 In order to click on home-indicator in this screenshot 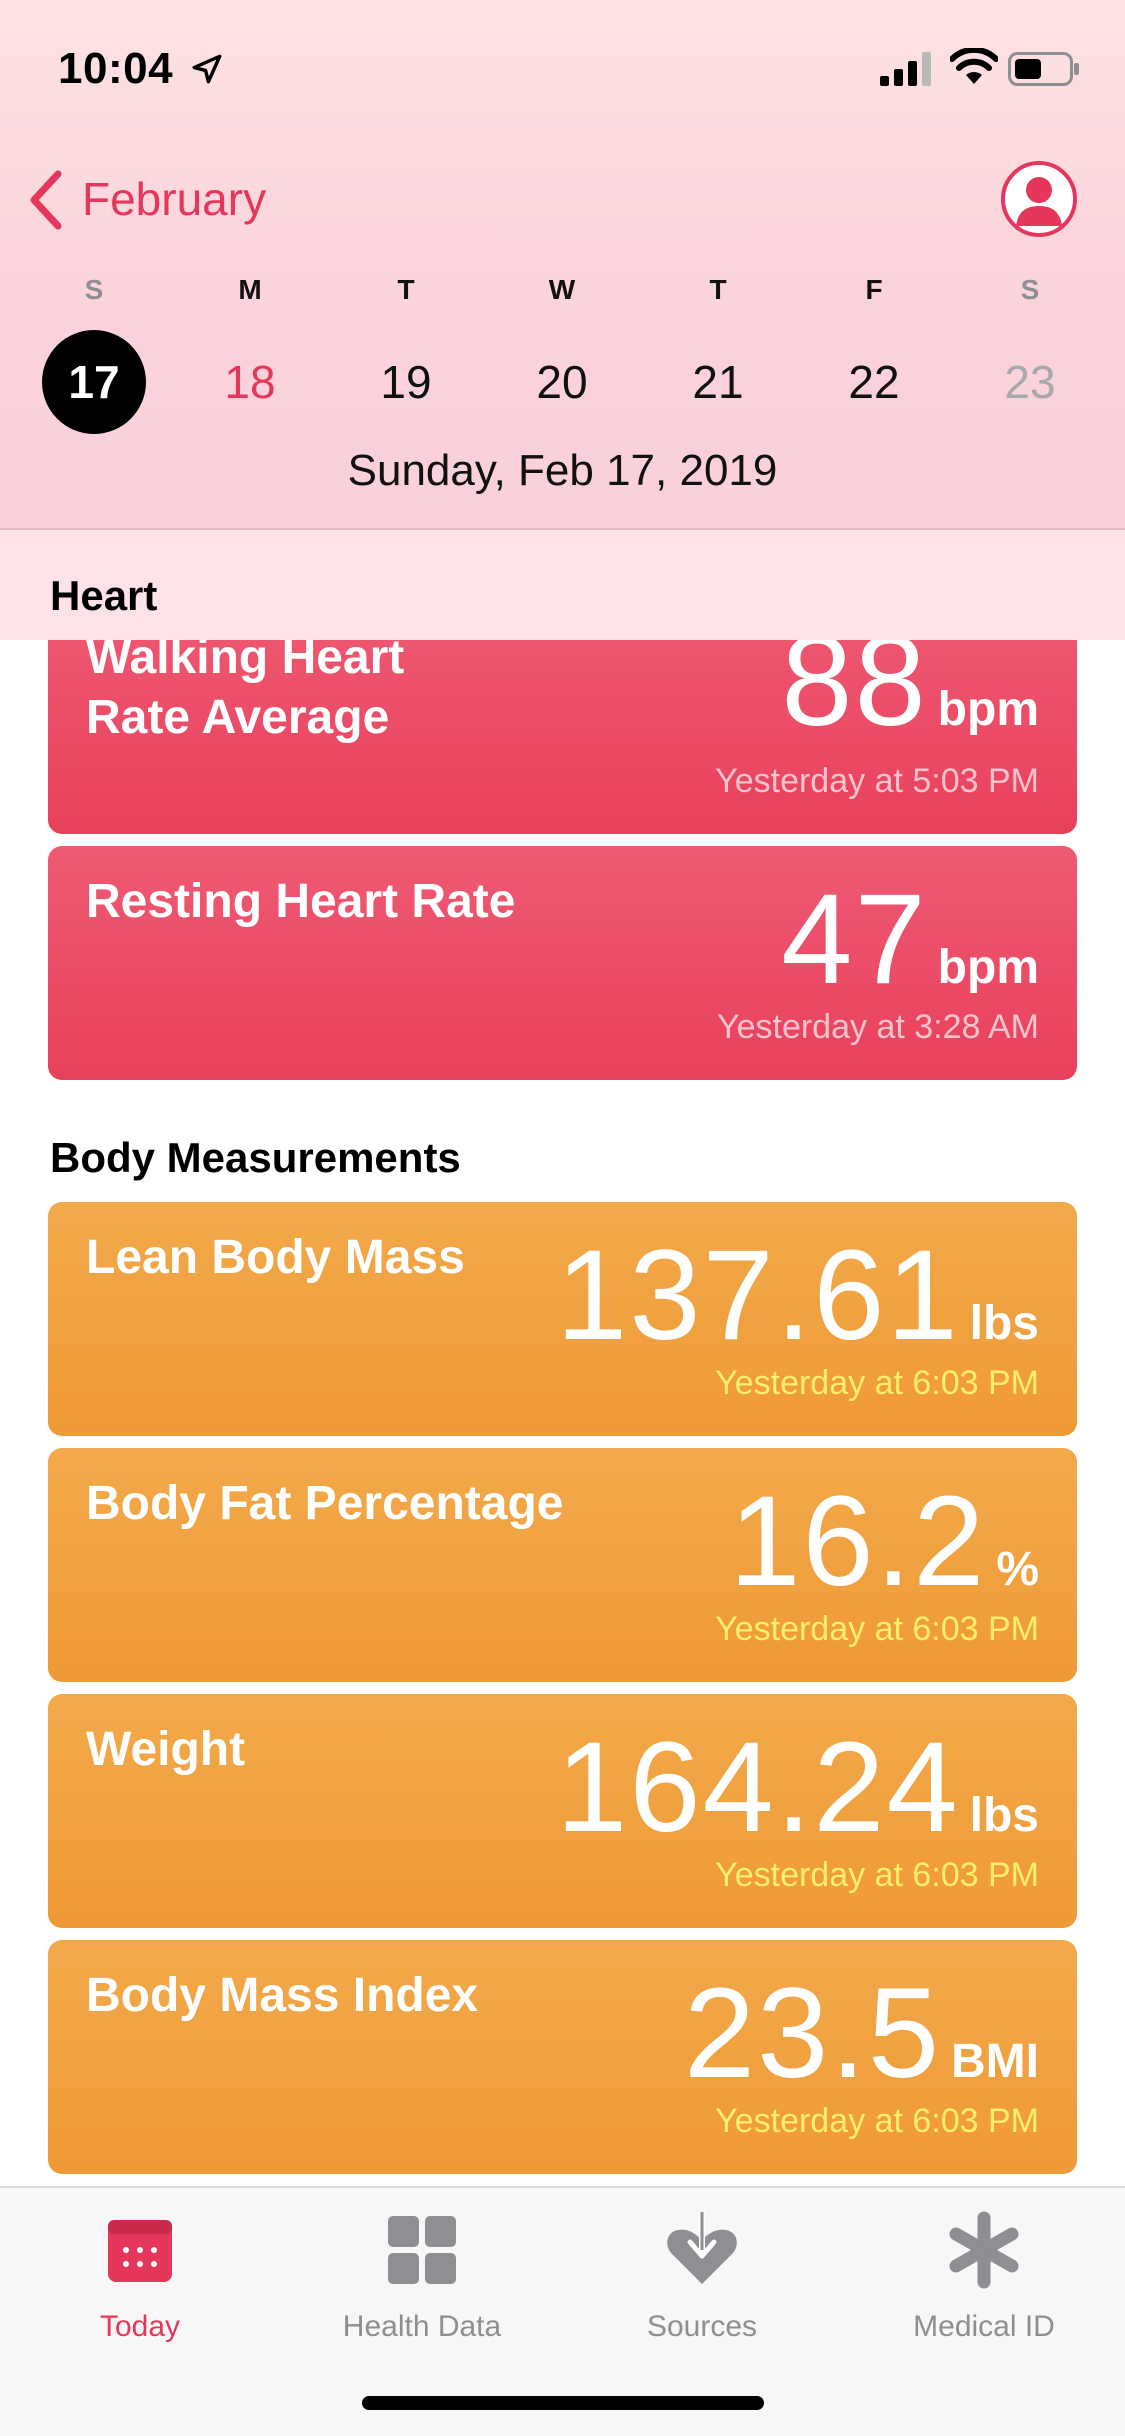, I will do `click(563, 2403)`.